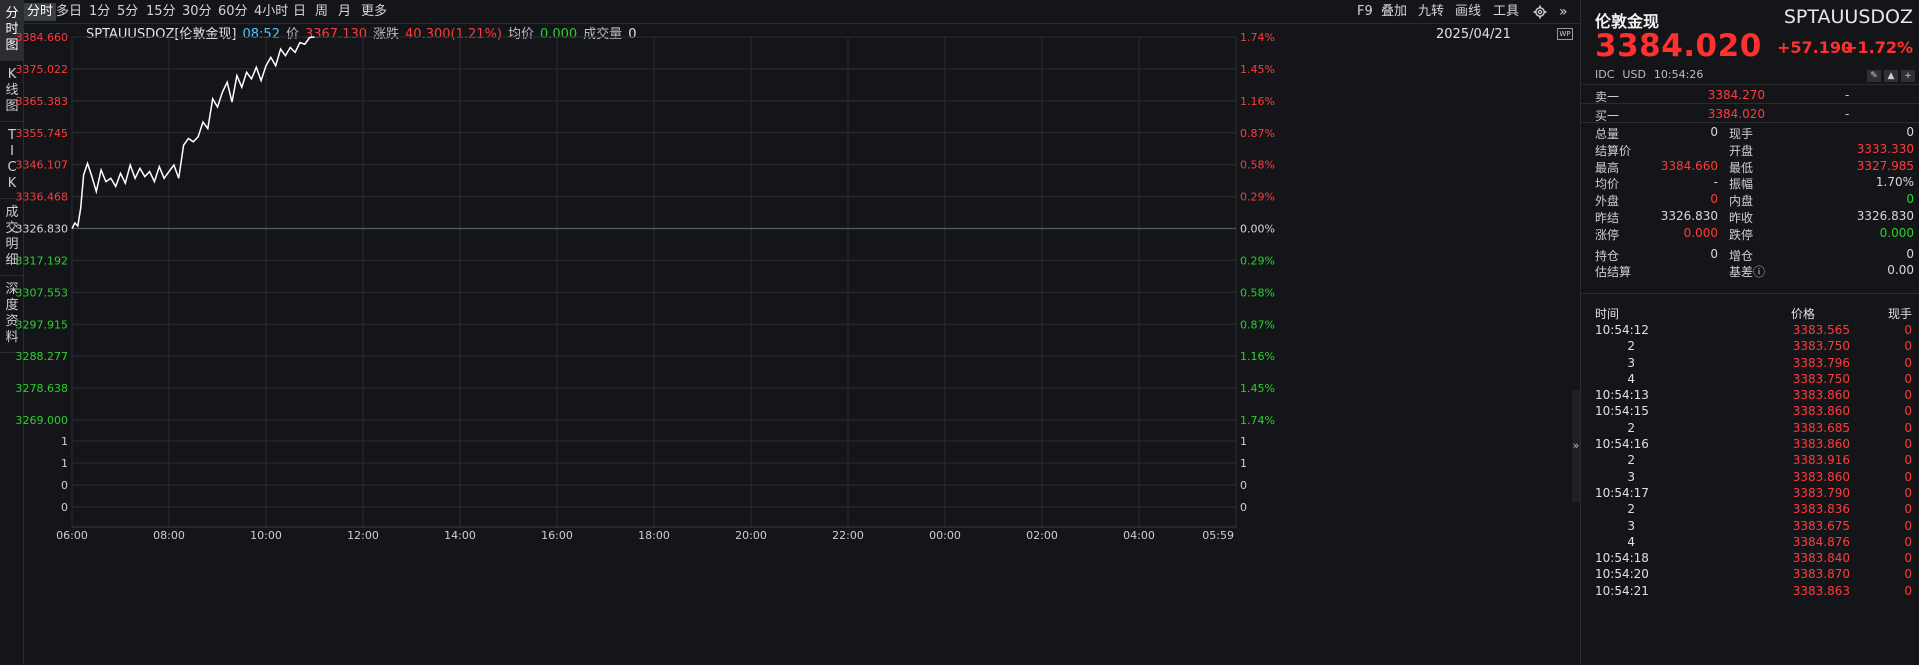  What do you see at coordinates (1755, 460) in the screenshot?
I see `tick-row: 2 3383.916 0` at bounding box center [1755, 460].